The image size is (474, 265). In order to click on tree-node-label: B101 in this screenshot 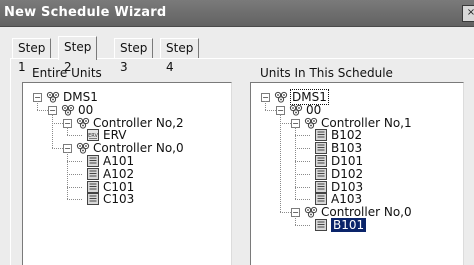, I will do `click(349, 225)`.